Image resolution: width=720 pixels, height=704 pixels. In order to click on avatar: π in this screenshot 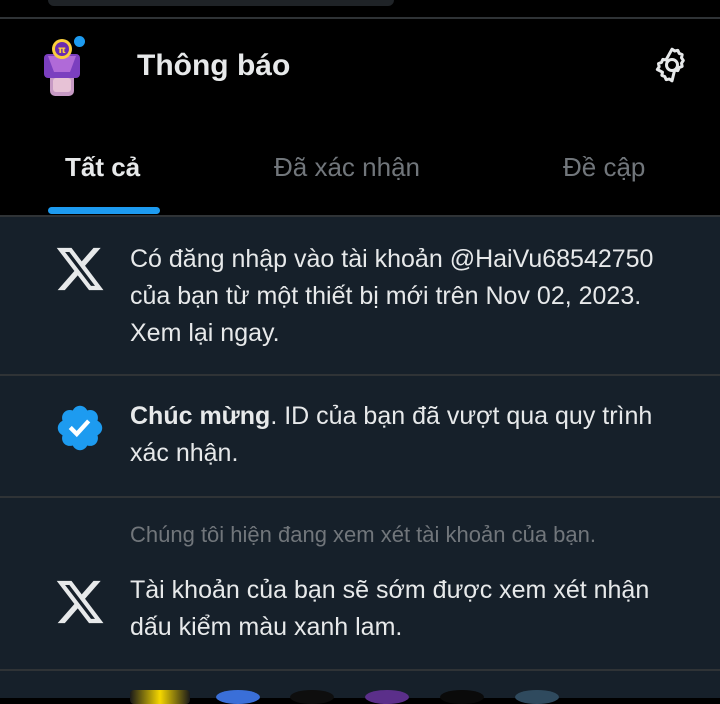, I will do `click(62, 68)`.